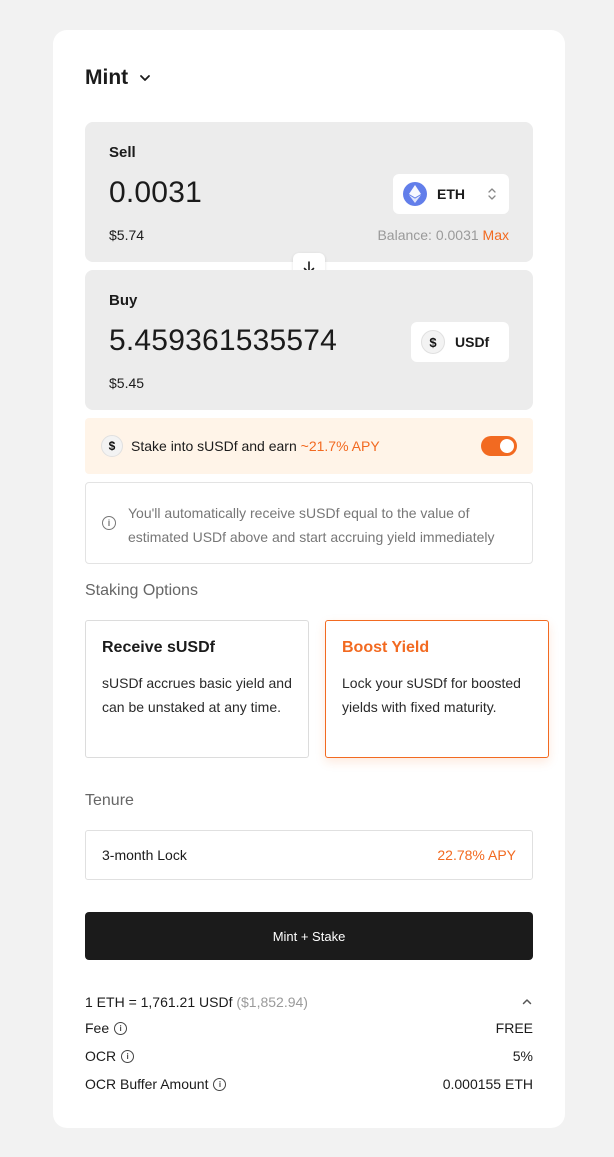 The width and height of the screenshot is (614, 1157). Describe the element at coordinates (476, 855) in the screenshot. I see `tenure-apy: 22.78% APY` at that location.